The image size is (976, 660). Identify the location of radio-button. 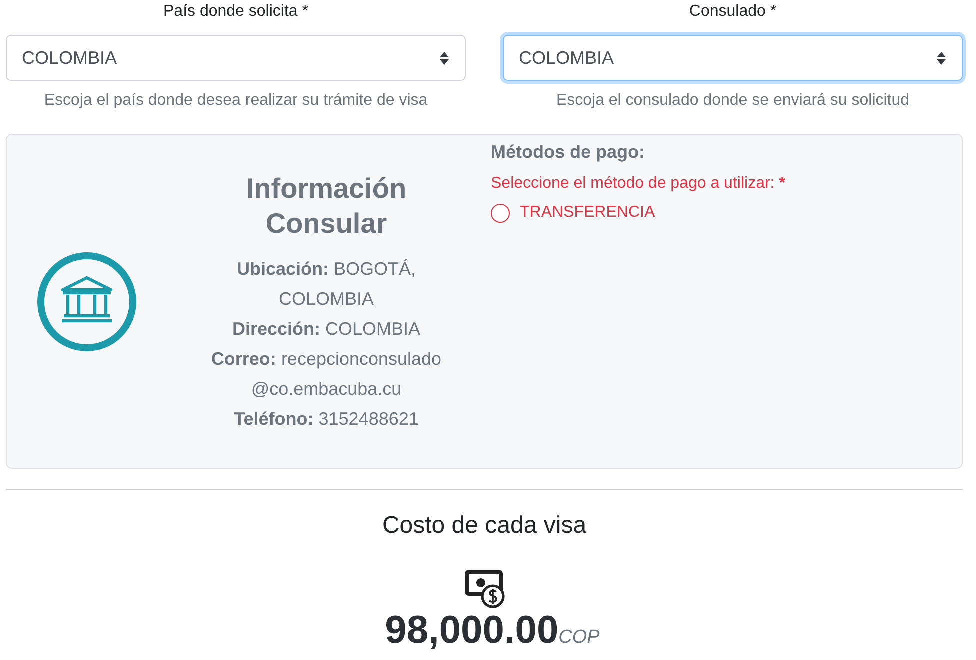
(500, 213).